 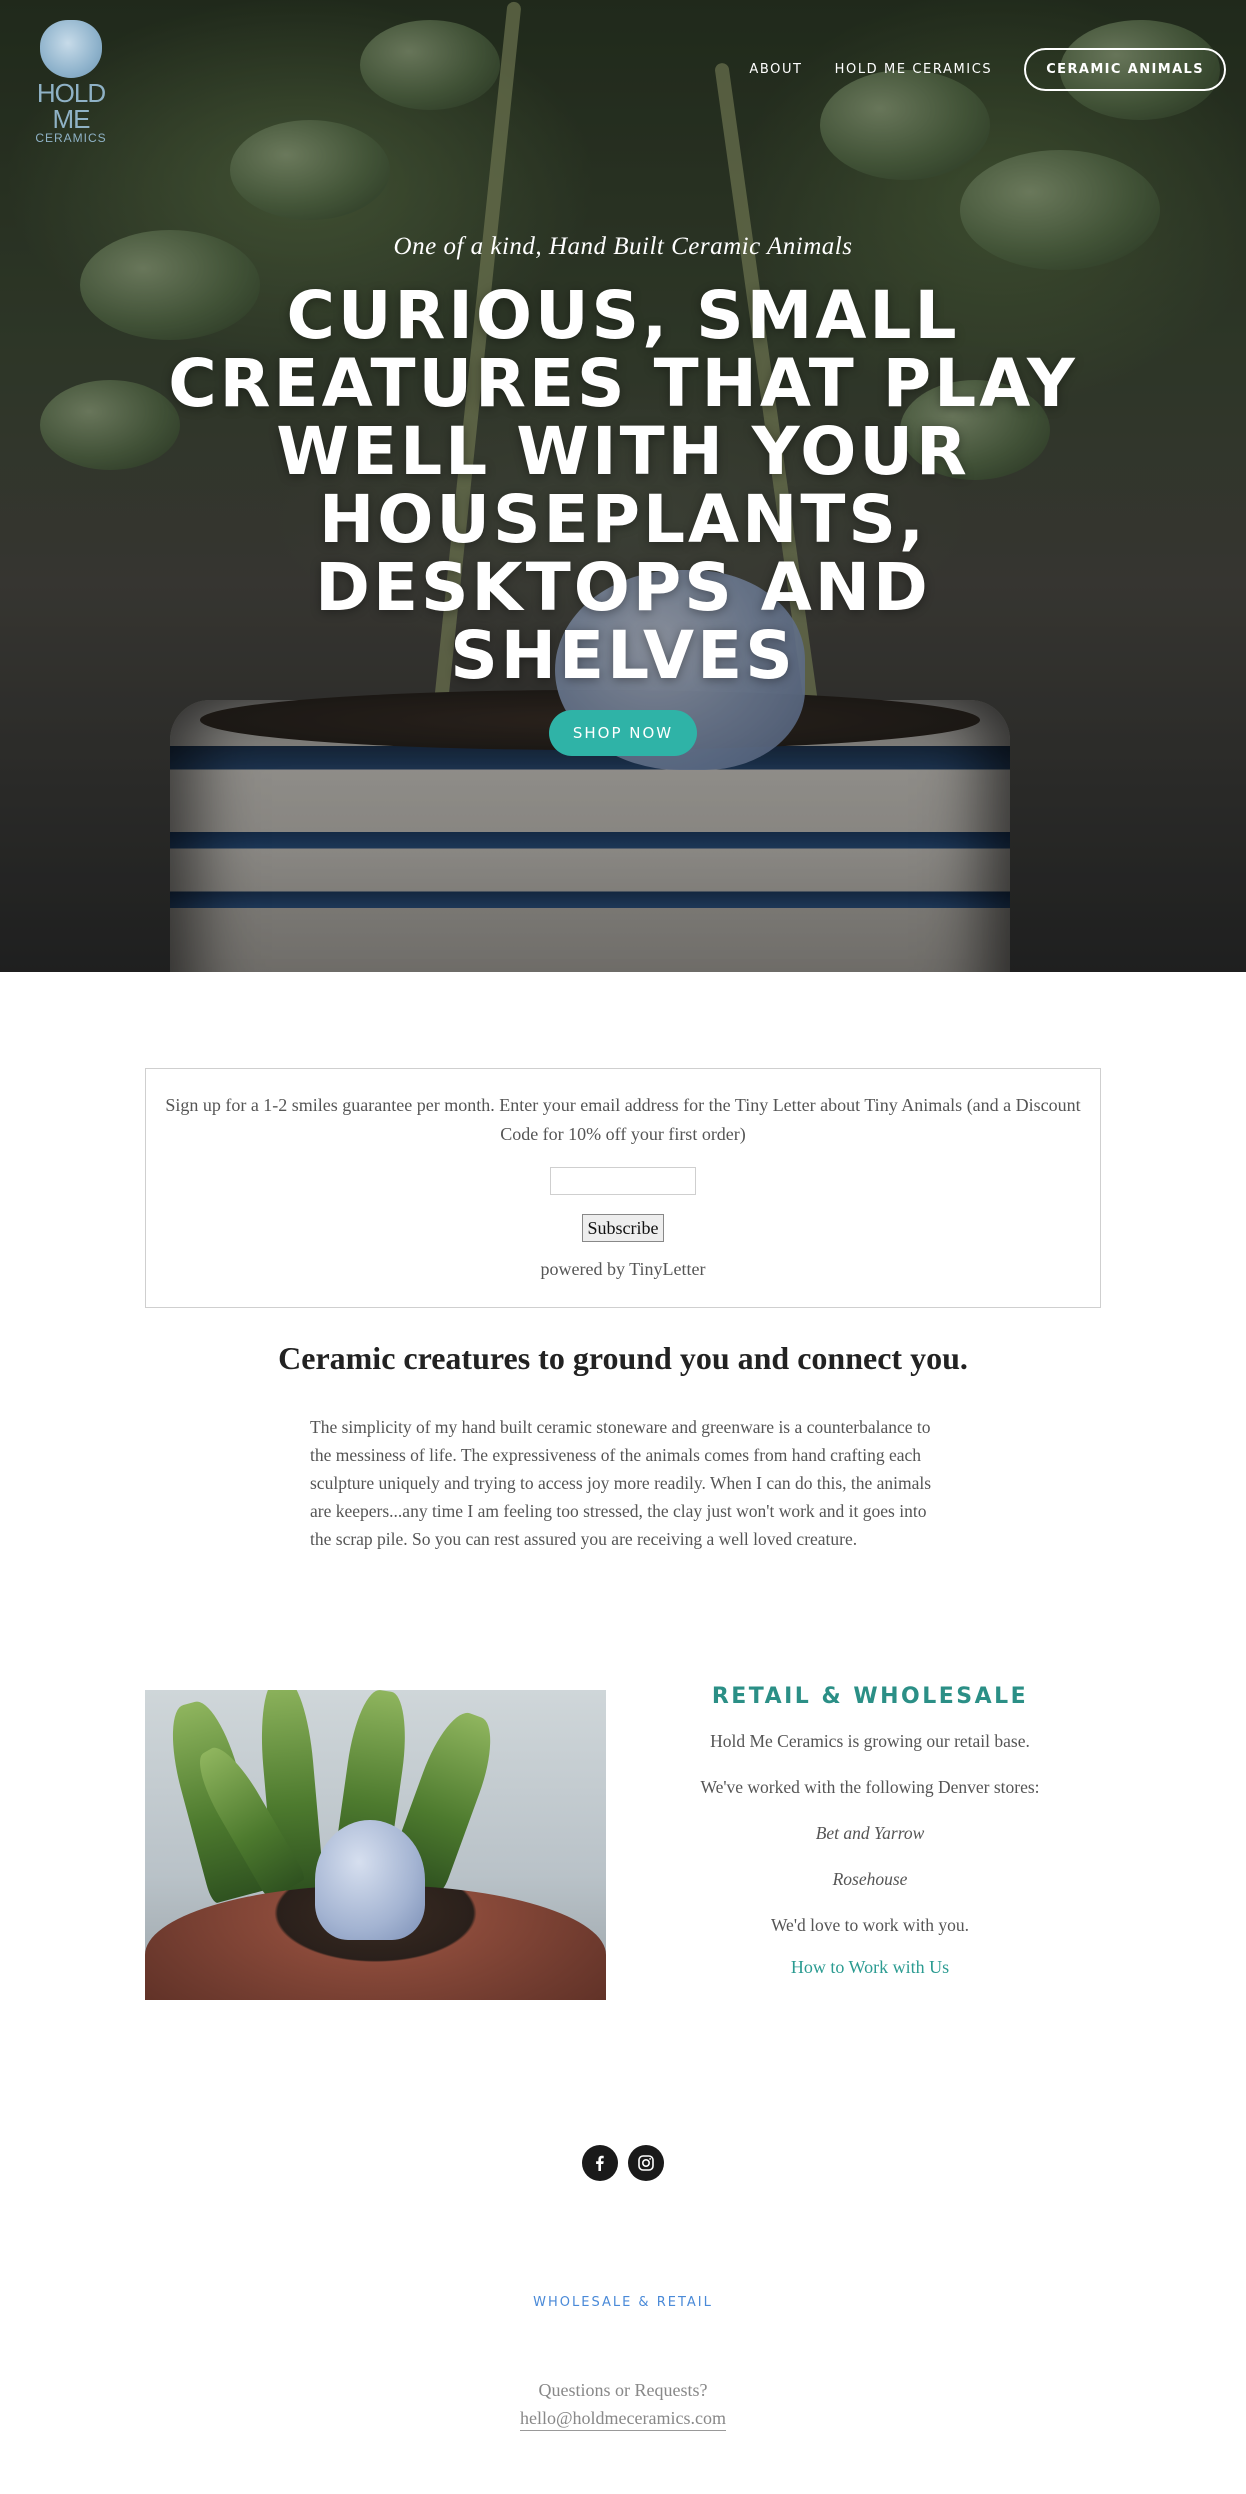 I want to click on logo-sub: CERAMICS, so click(x=71, y=138).